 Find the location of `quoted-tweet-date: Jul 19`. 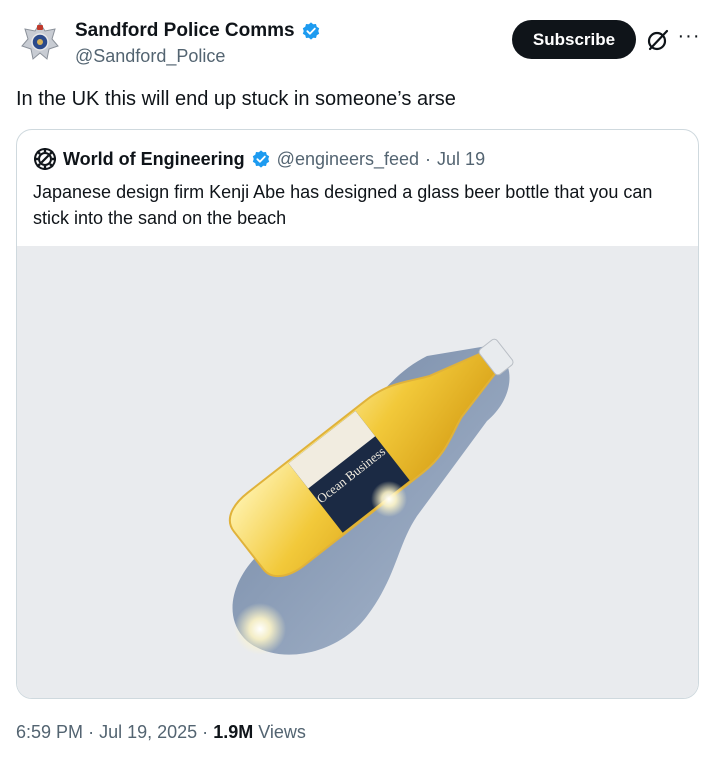

quoted-tweet-date: Jul 19 is located at coordinates (461, 159).